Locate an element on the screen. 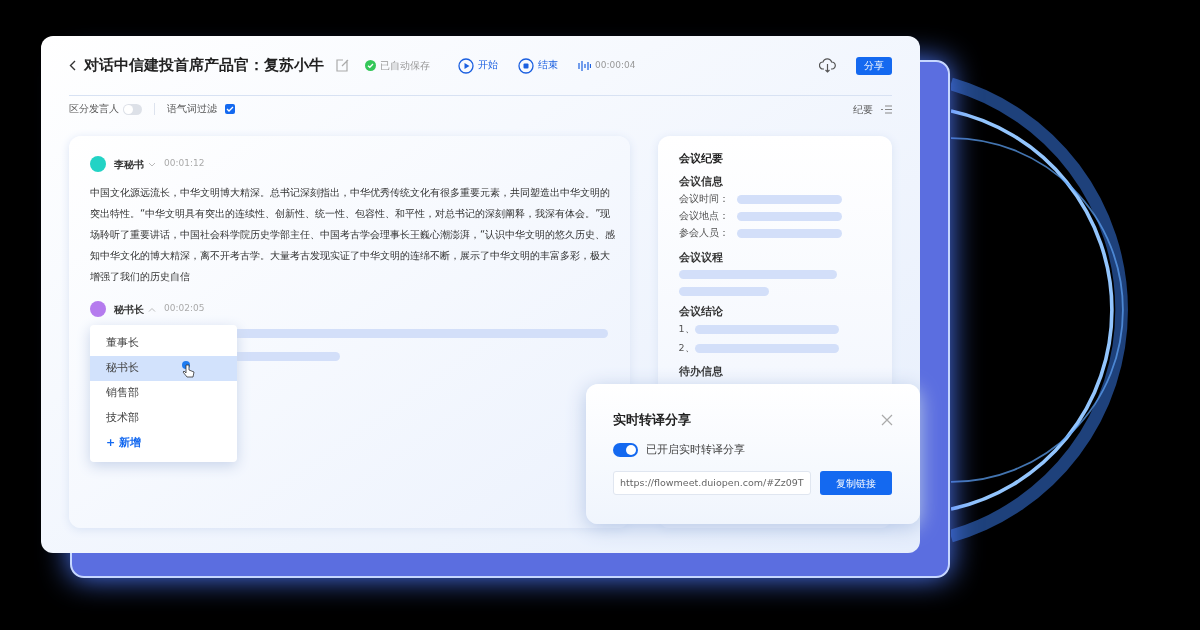  share-button: 分享 is located at coordinates (874, 65).